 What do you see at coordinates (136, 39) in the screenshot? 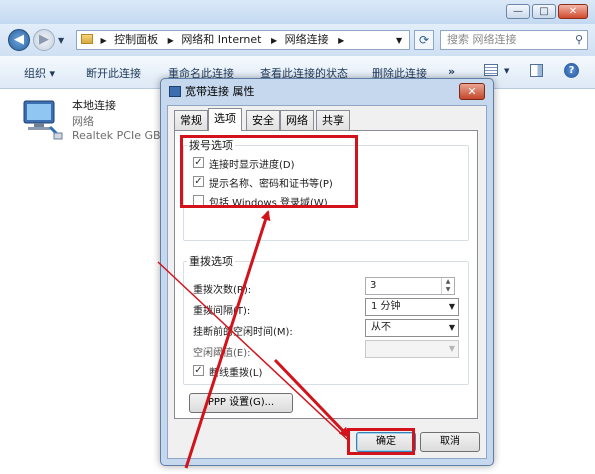
I see `breadcrumb-control-panel: 控制面板` at bounding box center [136, 39].